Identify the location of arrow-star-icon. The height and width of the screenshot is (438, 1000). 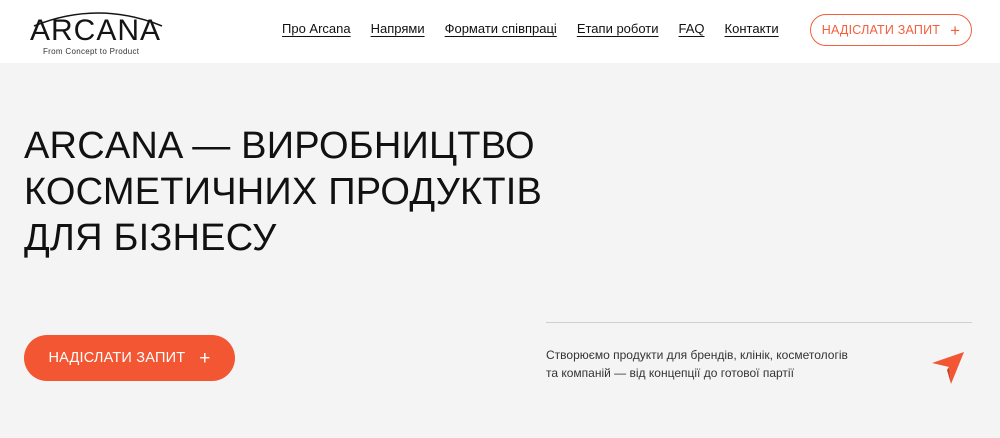
(948, 368).